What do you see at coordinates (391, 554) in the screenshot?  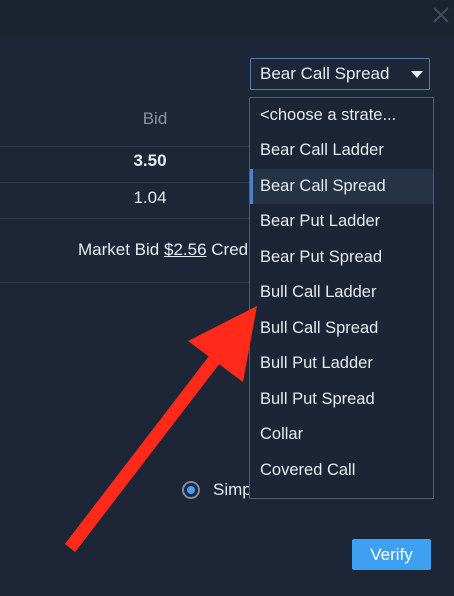 I see `verify-button: Verify` at bounding box center [391, 554].